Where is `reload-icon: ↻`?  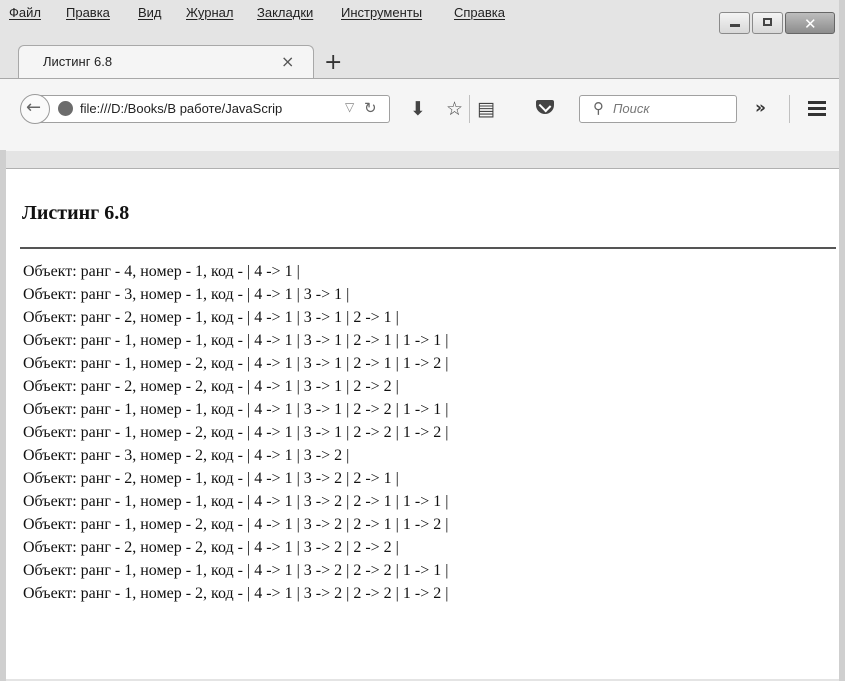
reload-icon: ↻ is located at coordinates (370, 108).